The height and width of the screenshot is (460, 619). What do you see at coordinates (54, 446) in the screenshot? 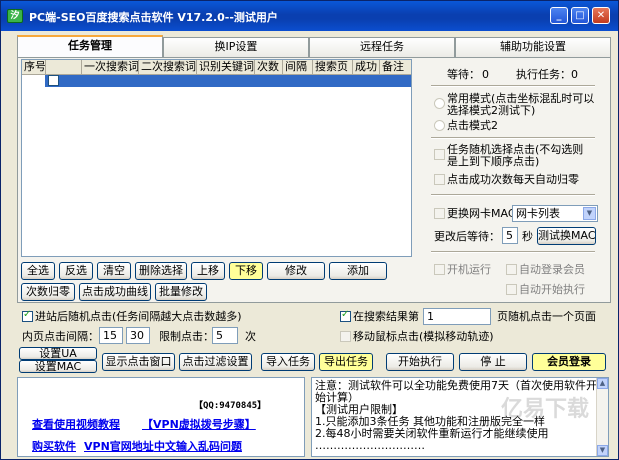
I see `buy-software-link: 购买软件` at bounding box center [54, 446].